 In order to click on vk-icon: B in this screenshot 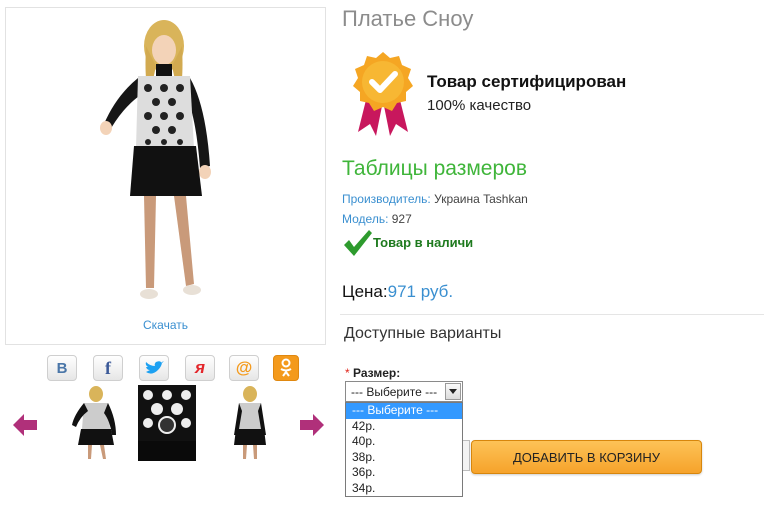, I will do `click(62, 368)`.